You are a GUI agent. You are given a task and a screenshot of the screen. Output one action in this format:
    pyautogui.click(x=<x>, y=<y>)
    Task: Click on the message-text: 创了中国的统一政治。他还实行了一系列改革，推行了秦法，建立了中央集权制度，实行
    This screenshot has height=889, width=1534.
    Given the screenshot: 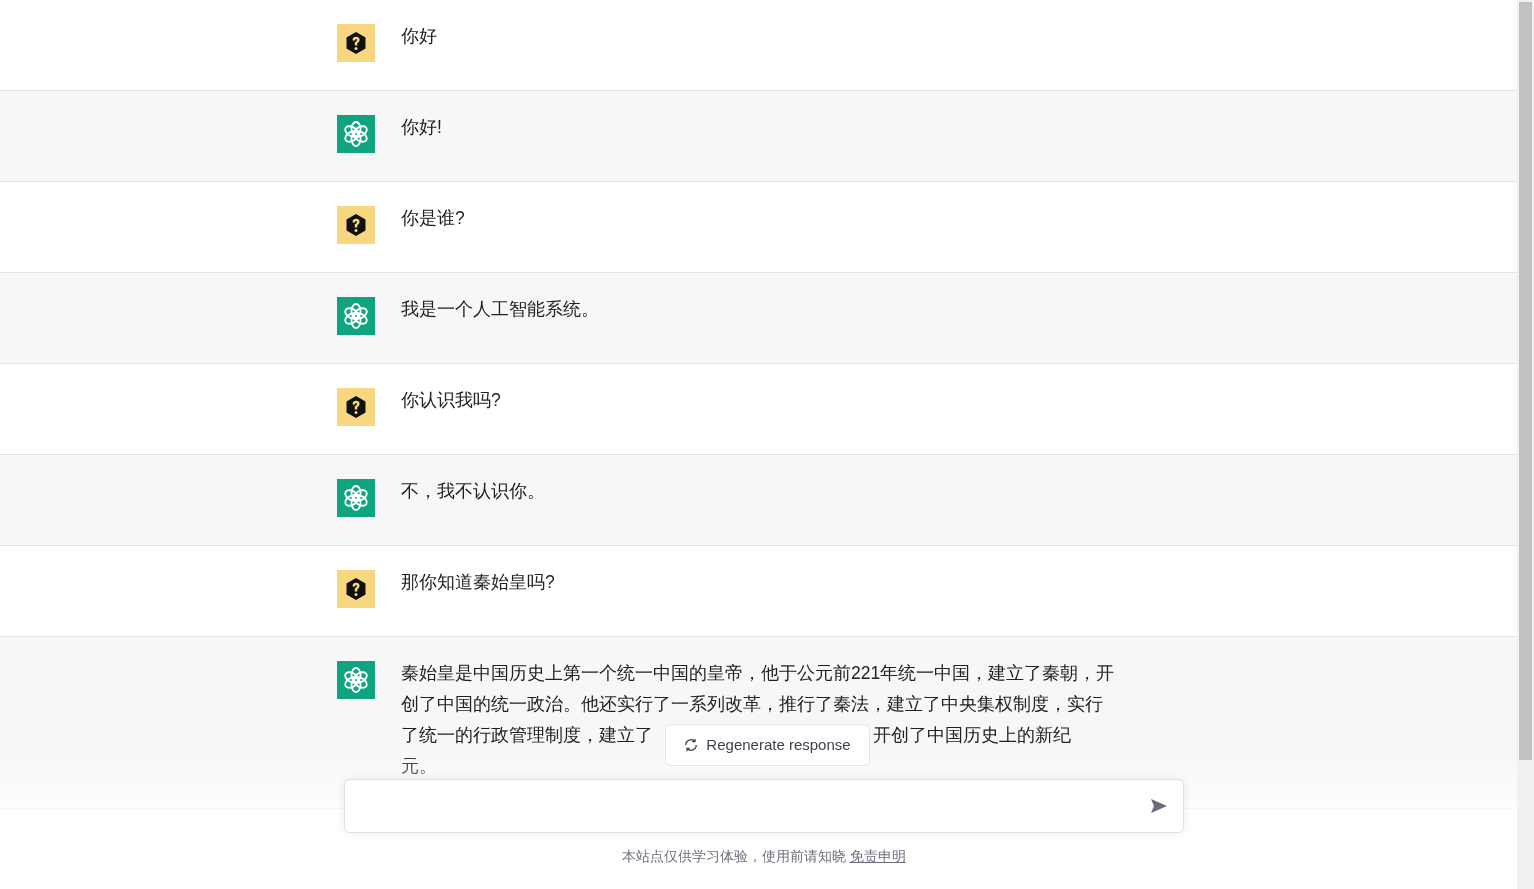 What is the action you would take?
    pyautogui.click(x=752, y=704)
    